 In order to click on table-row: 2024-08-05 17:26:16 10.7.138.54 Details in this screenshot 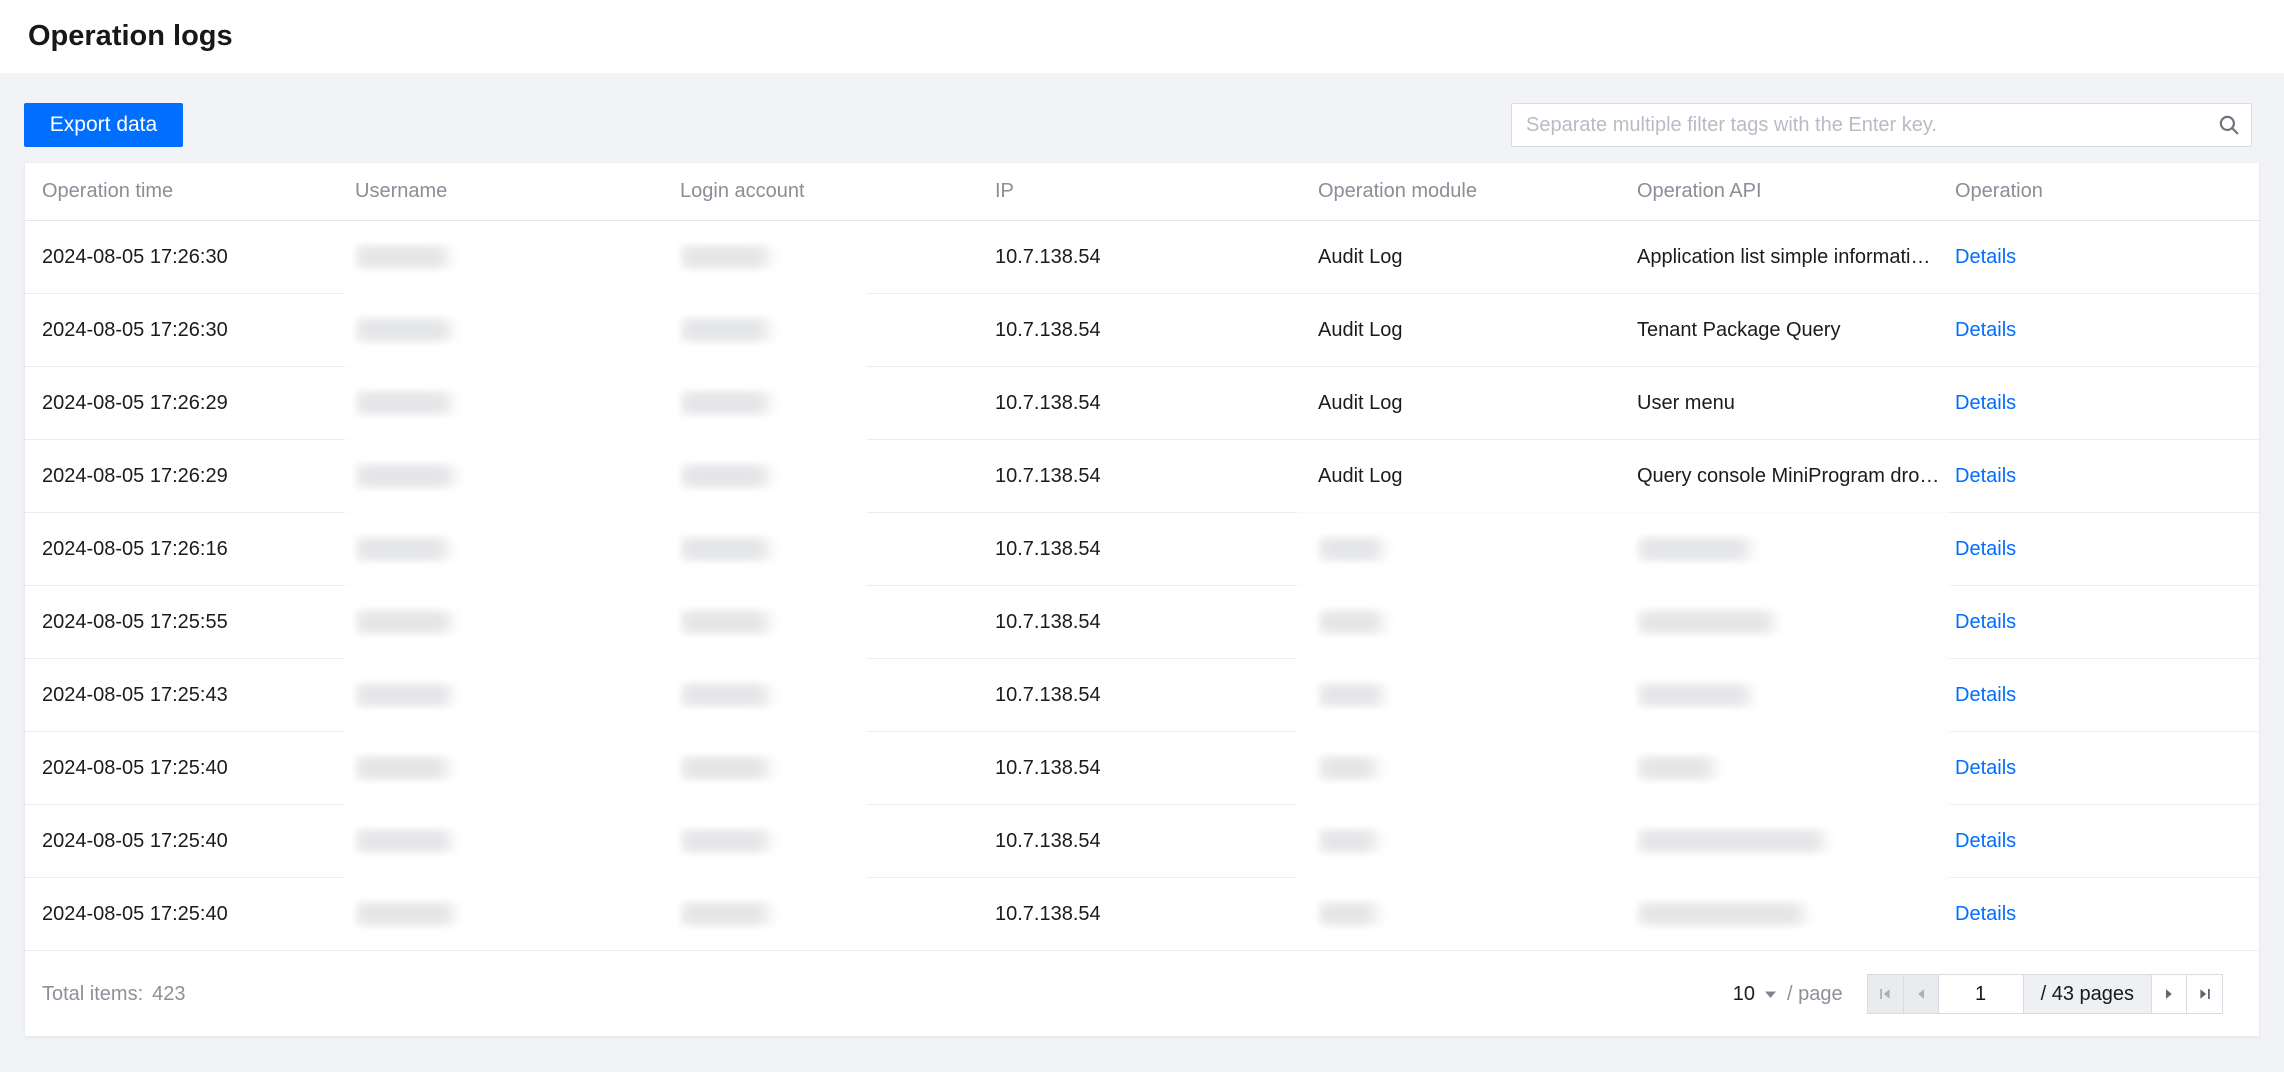, I will do `click(1142, 549)`.